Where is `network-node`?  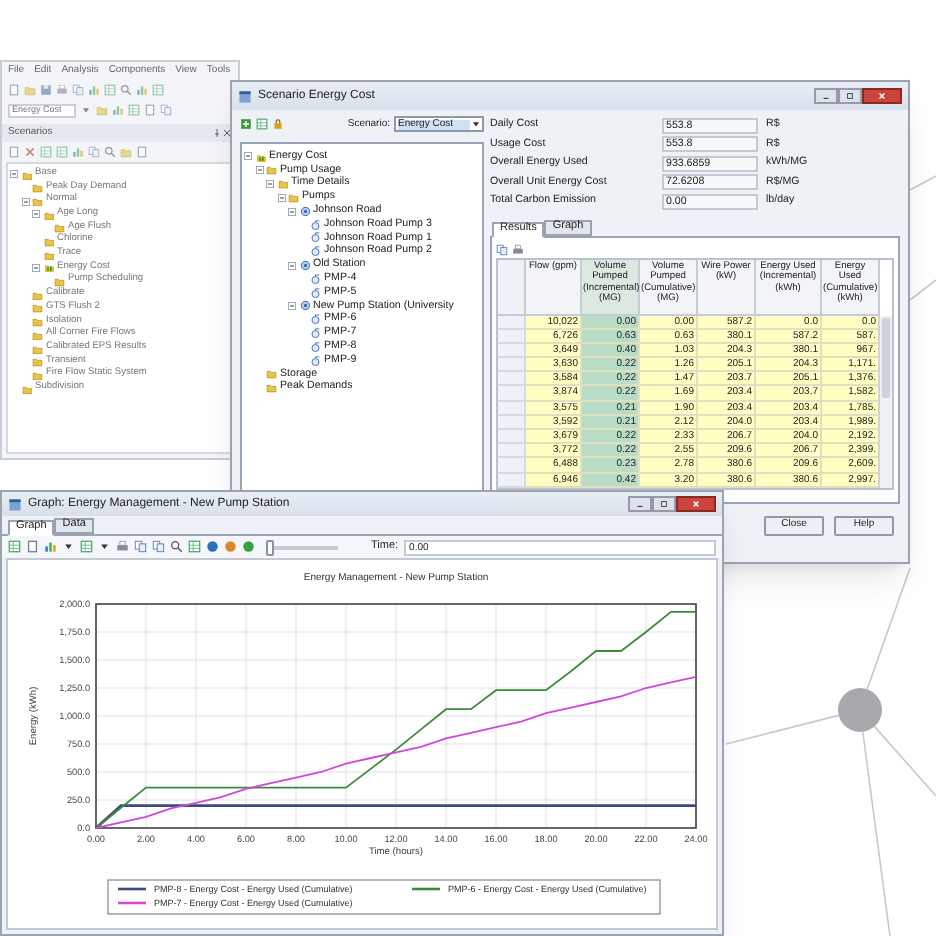
network-node is located at coordinates (860, 710).